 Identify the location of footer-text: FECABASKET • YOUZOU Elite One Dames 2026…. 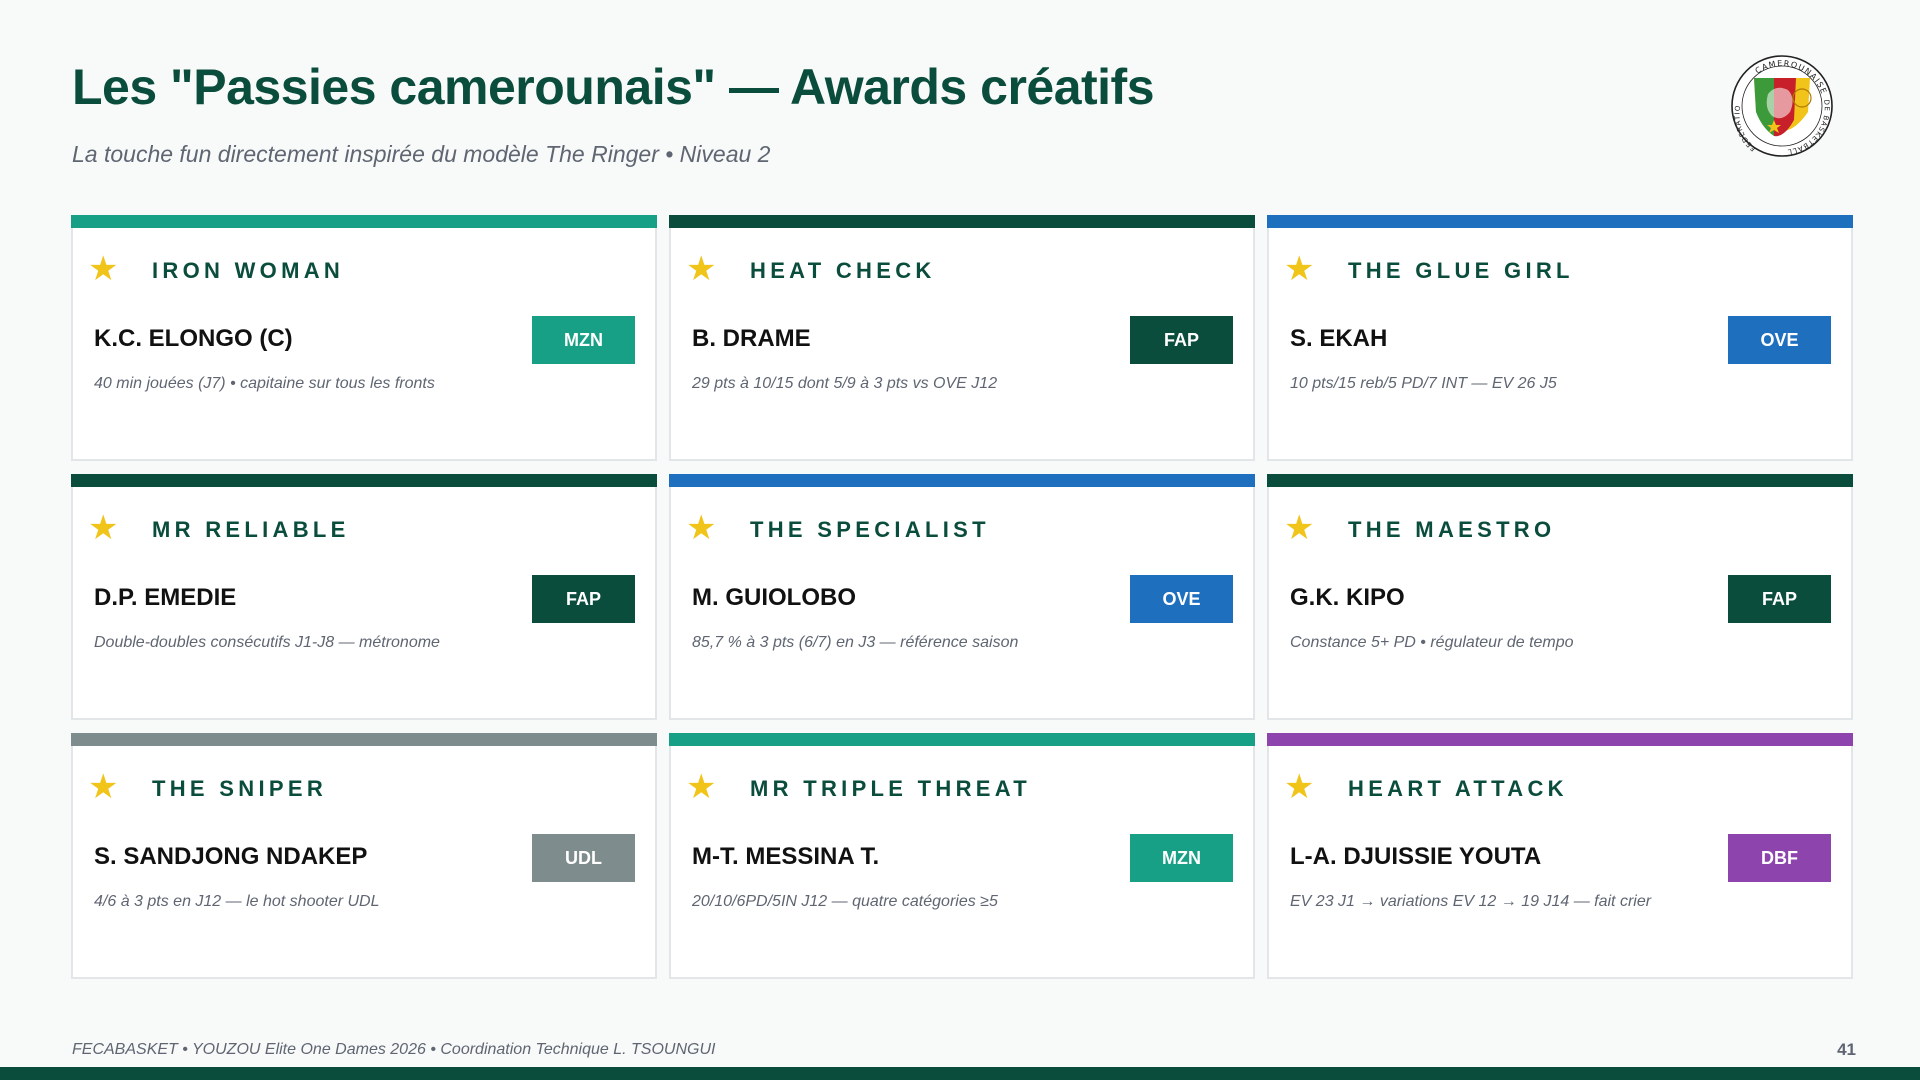
(394, 1049).